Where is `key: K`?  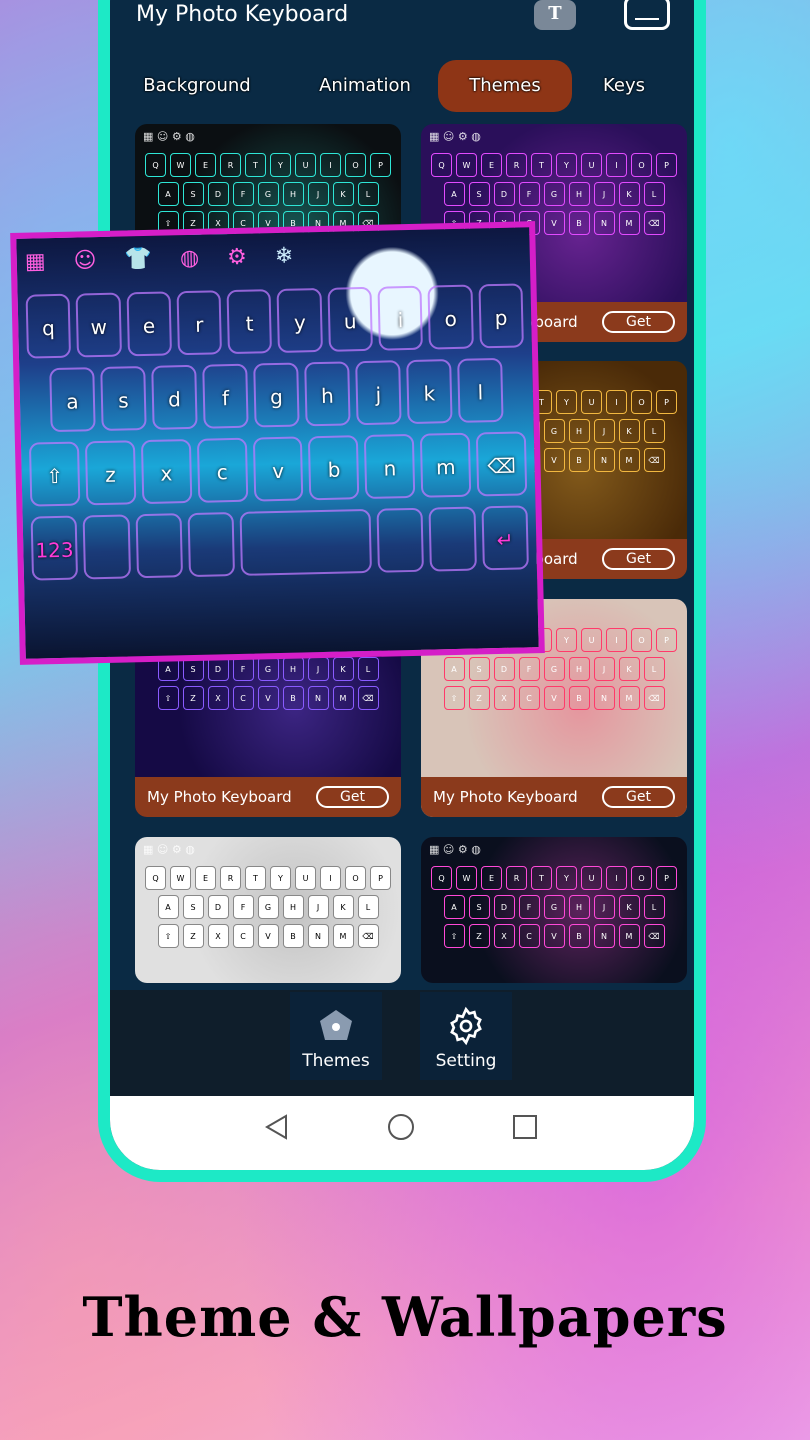 key: K is located at coordinates (629, 194).